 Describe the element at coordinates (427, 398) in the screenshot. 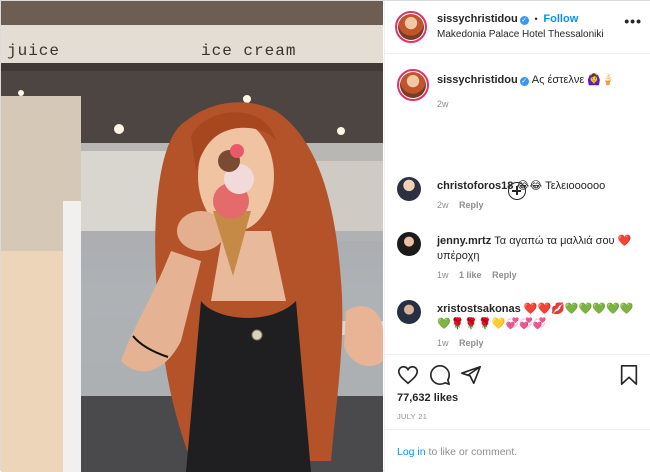

I see `likes-count: 77,632 likes` at that location.